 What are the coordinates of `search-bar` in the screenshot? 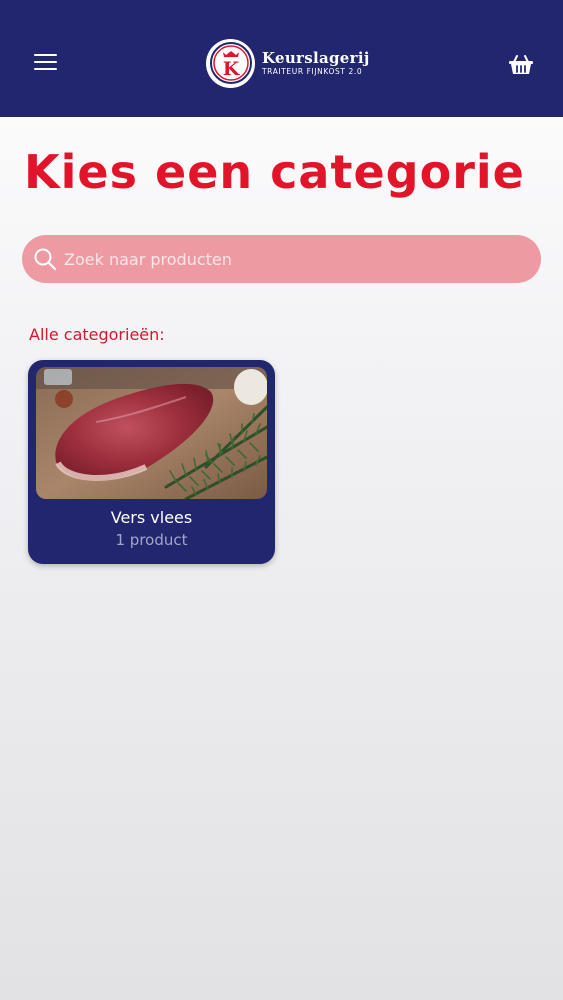 It's located at (281, 259).